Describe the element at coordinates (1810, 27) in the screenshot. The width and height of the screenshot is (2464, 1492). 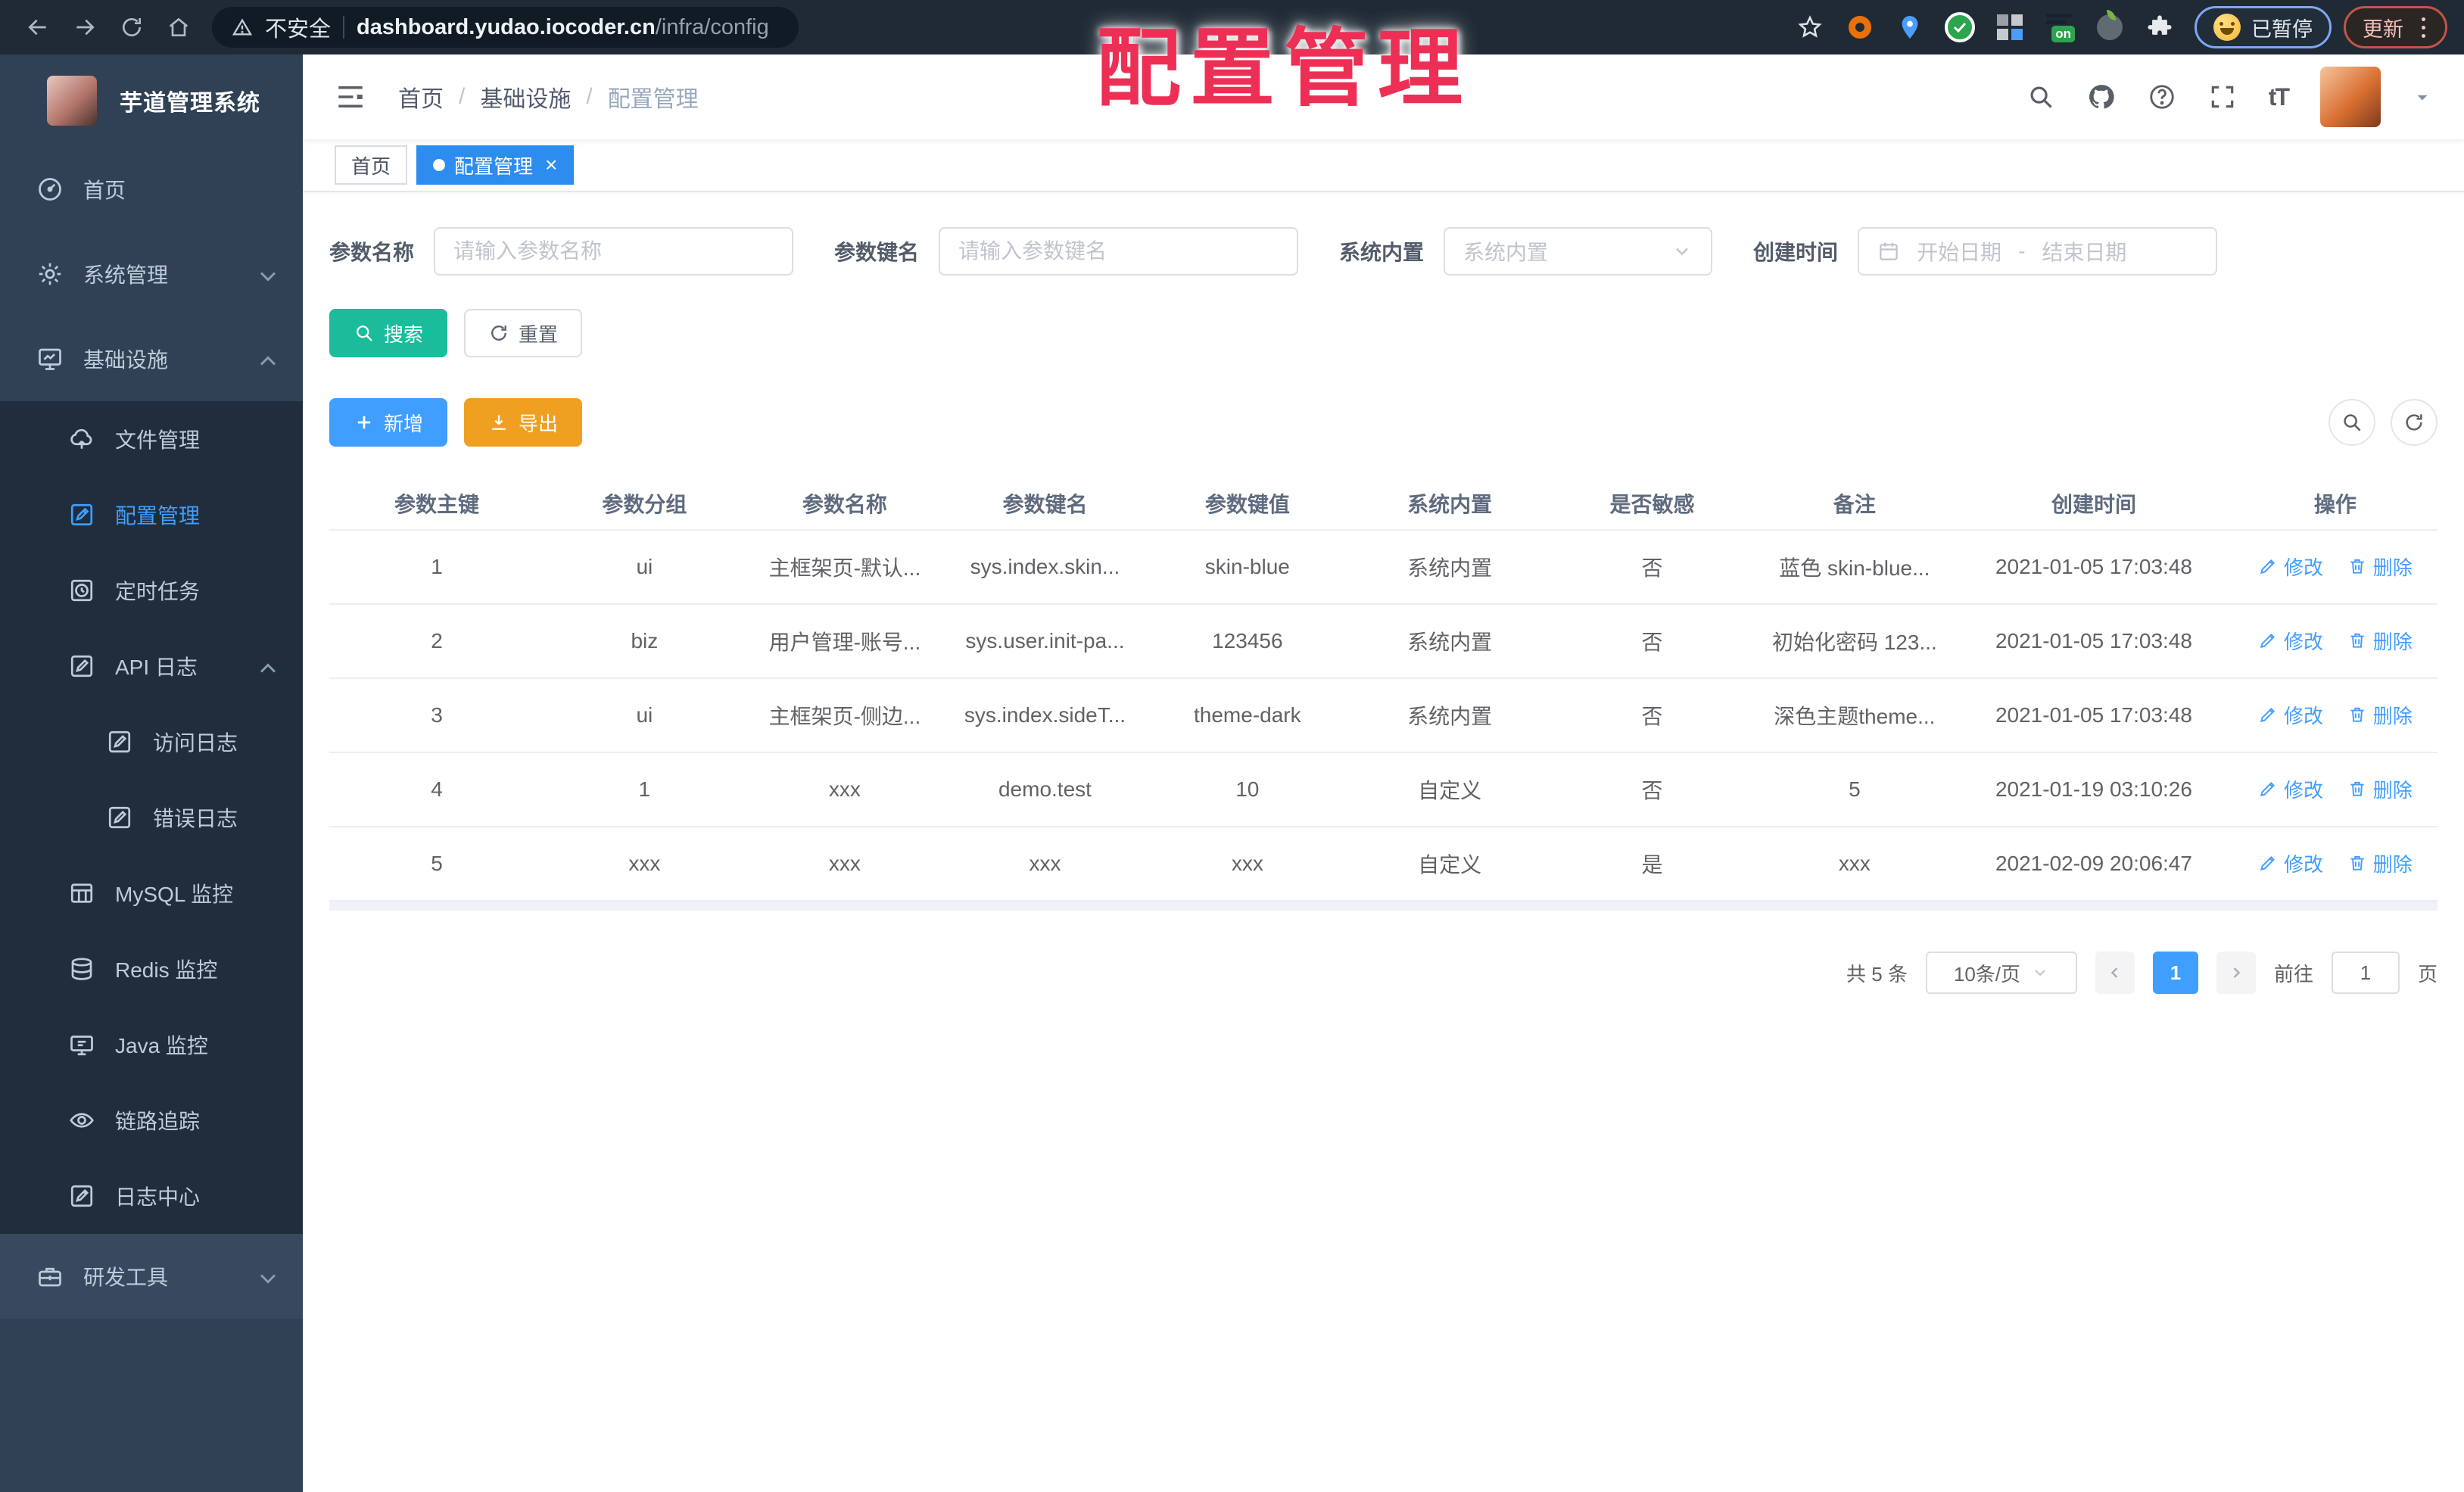
I see `bookmark-star-icon` at that location.